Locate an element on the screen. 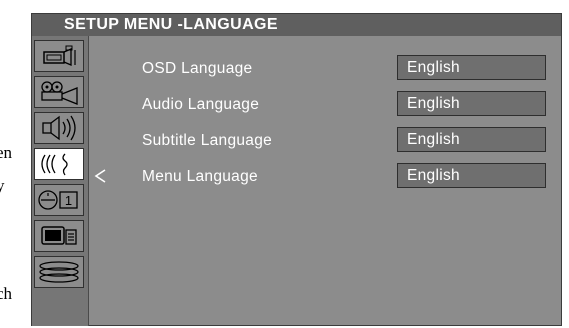 This screenshot has height=328, width=569. row-label-subtitle-language: Subtitle Language is located at coordinates (207, 140).